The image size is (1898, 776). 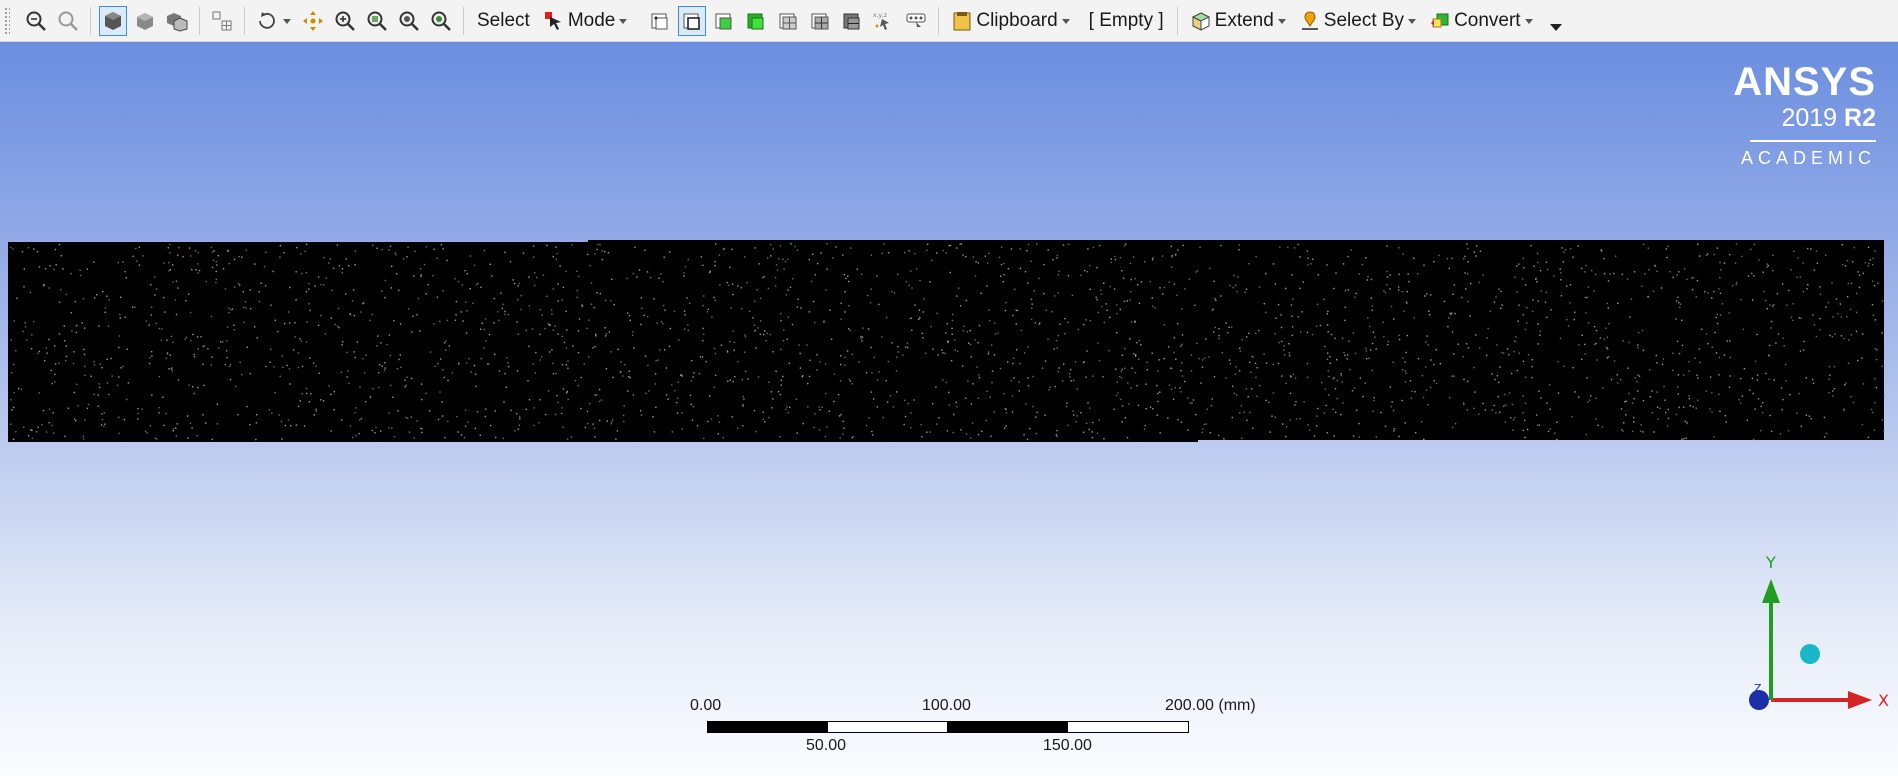 I want to click on mode-label: Mode, so click(x=591, y=20).